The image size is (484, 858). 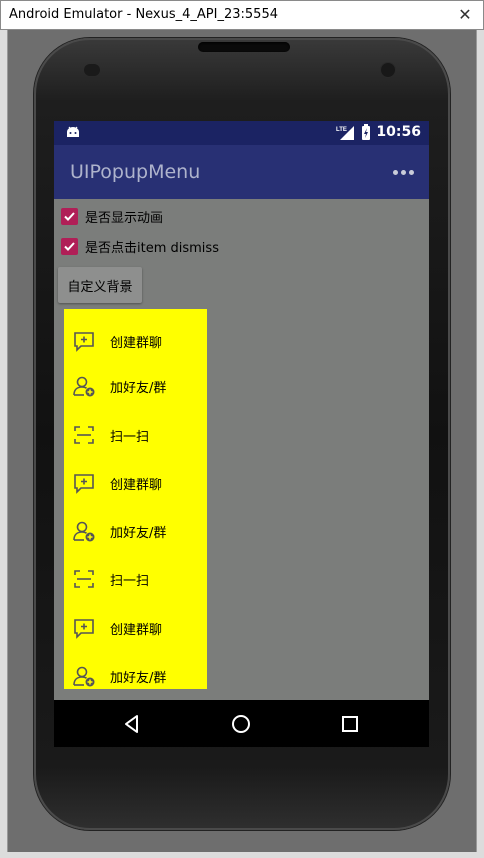 I want to click on front-camera, so click(x=388, y=70).